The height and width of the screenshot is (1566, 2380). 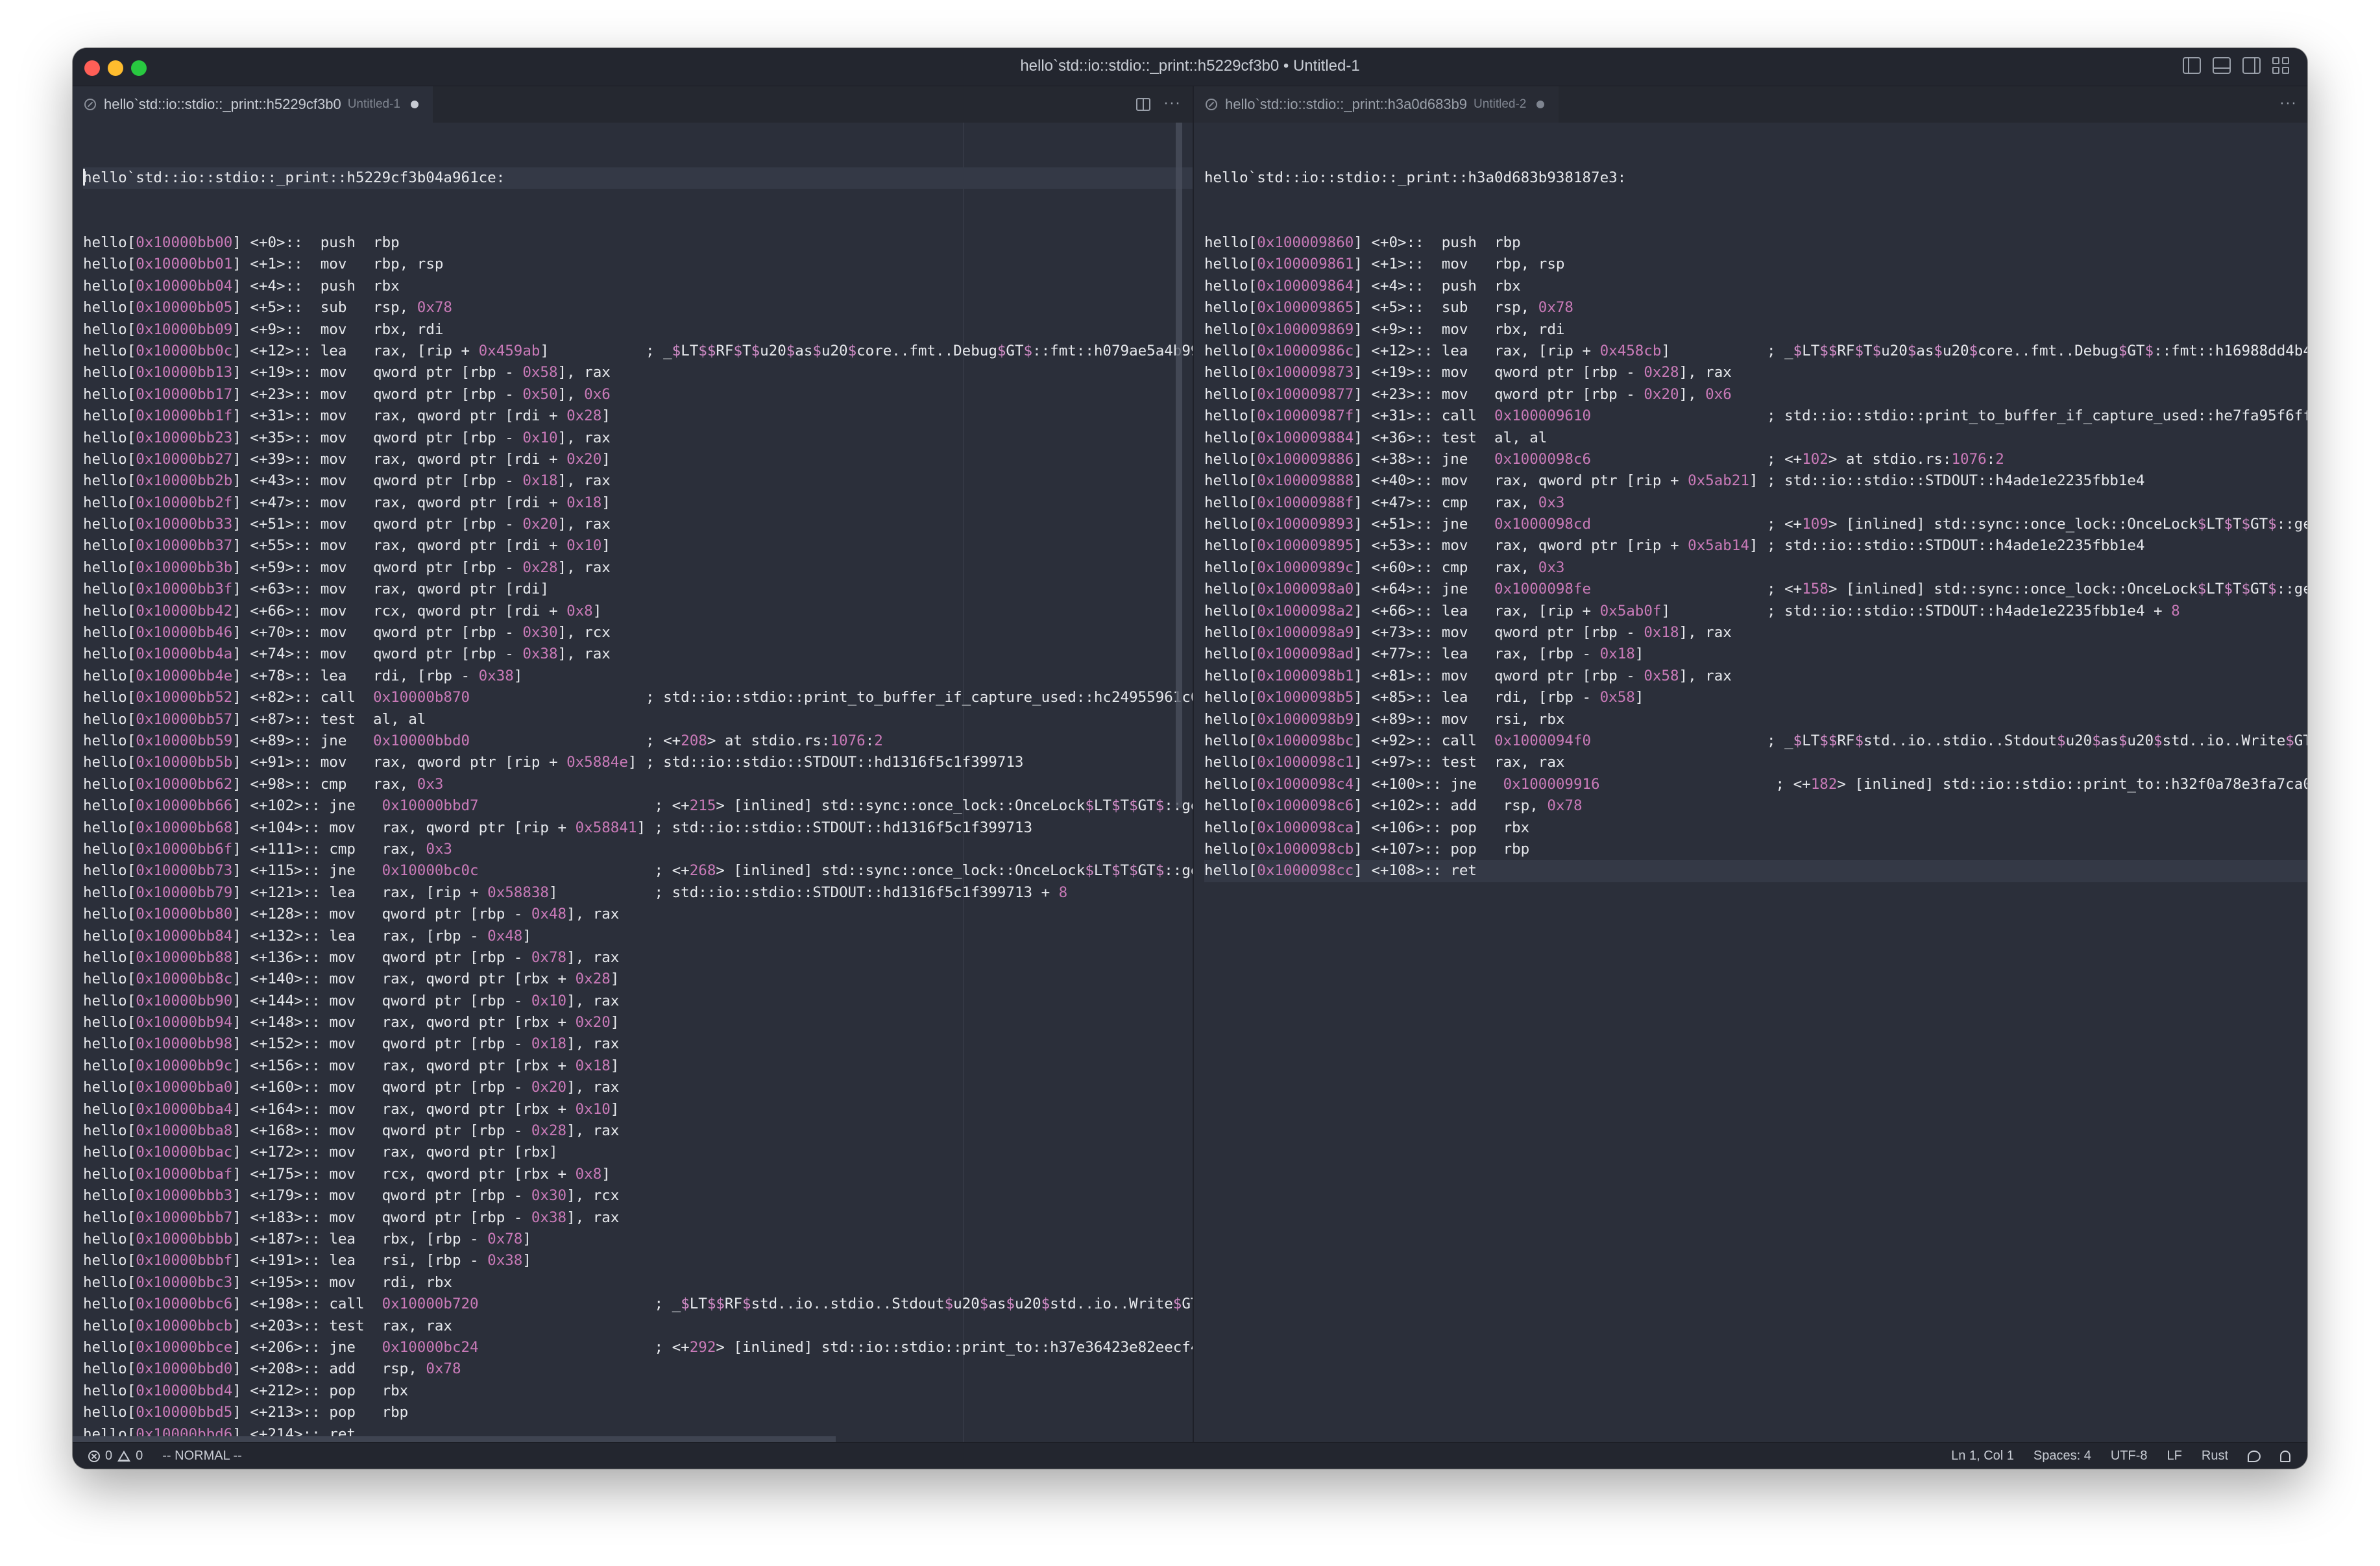 I want to click on operands: 0x100009916, so click(x=1552, y=784).